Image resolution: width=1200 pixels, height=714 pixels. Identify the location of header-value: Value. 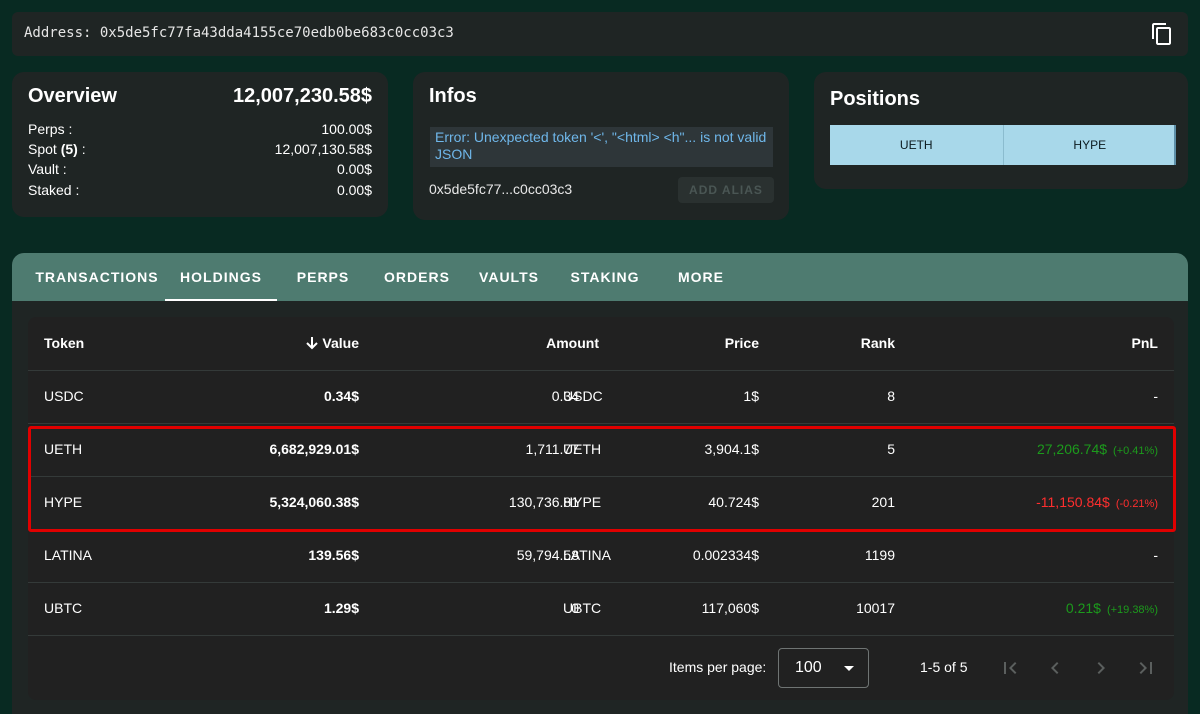
(332, 343).